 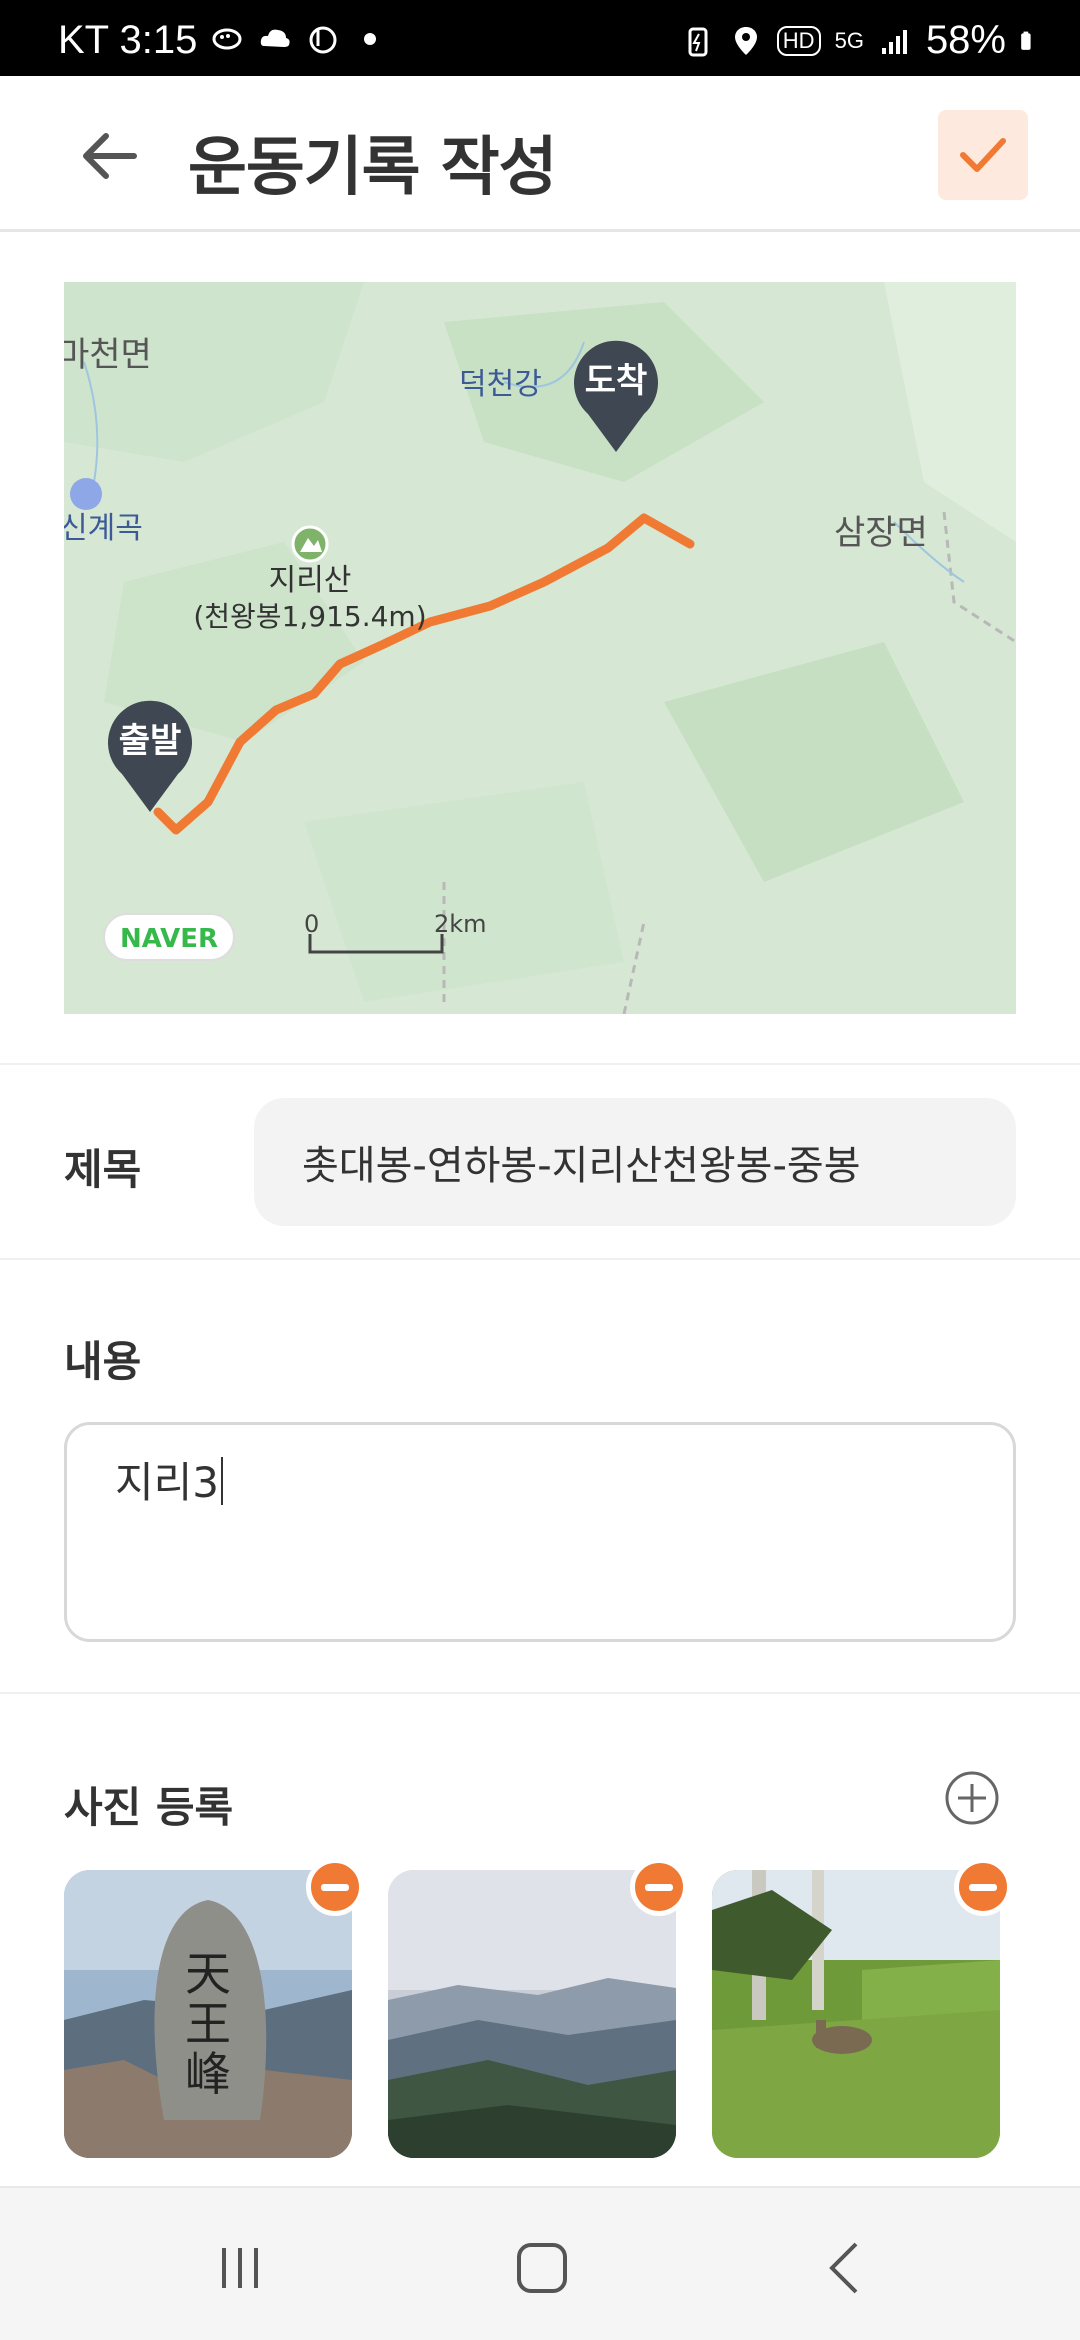 I want to click on start-marker-label: 출발, so click(x=150, y=741).